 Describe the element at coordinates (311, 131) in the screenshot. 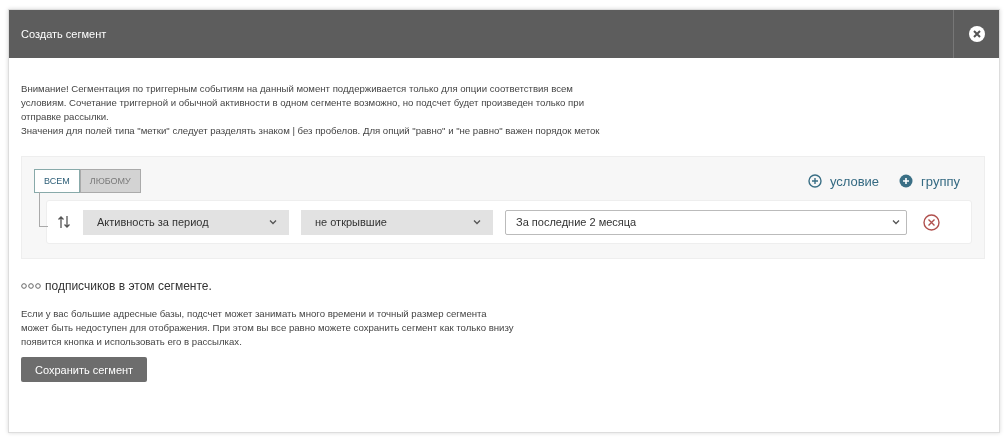

I see `notice-text: Значения для полей типа "метки" следует разделять знаком | без пробелов. Для опций "равно" и "не равно" важен порядок меток` at that location.